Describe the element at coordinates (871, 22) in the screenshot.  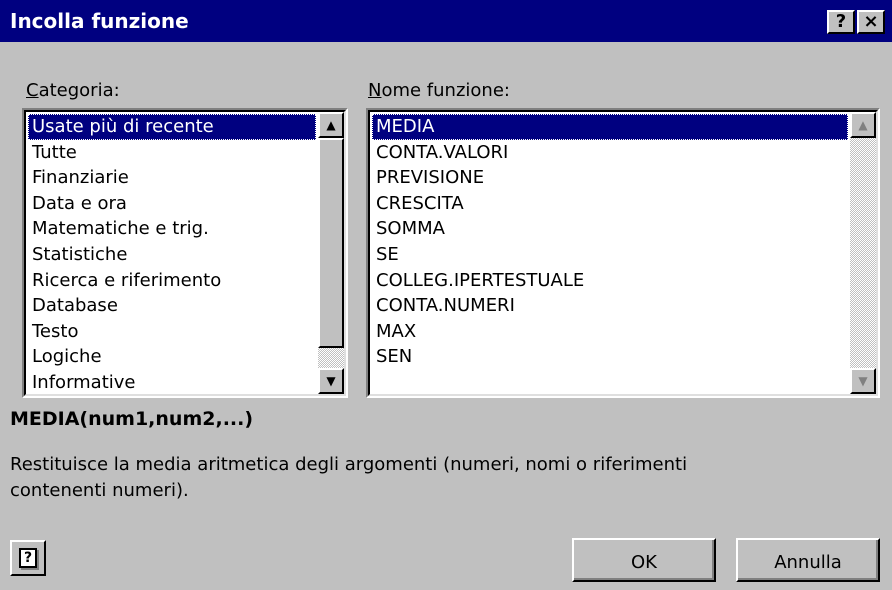
I see `close-button: ×` at that location.